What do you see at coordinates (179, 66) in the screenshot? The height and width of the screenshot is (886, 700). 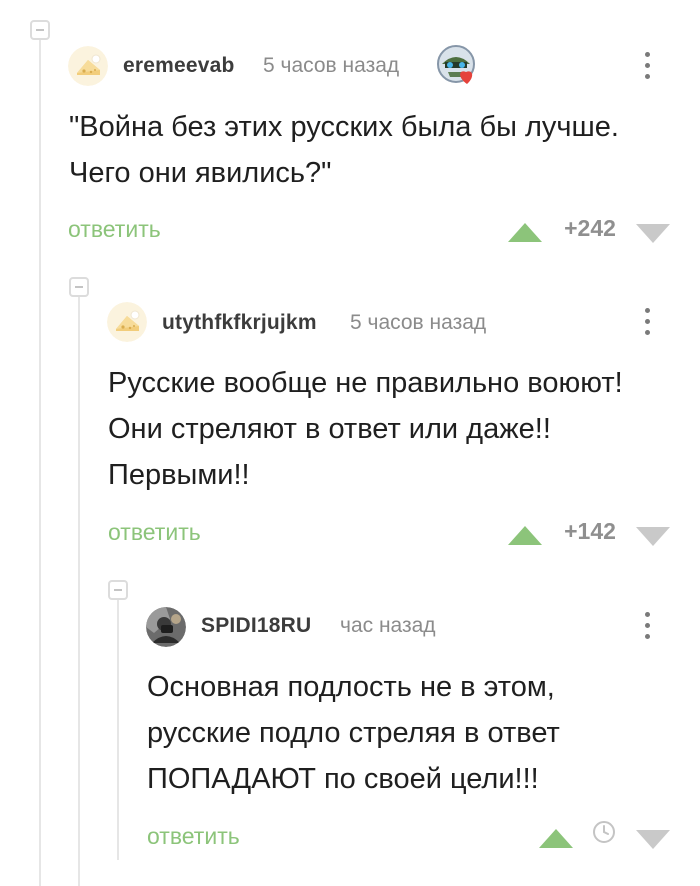 I see `comment-author: eremeevab` at bounding box center [179, 66].